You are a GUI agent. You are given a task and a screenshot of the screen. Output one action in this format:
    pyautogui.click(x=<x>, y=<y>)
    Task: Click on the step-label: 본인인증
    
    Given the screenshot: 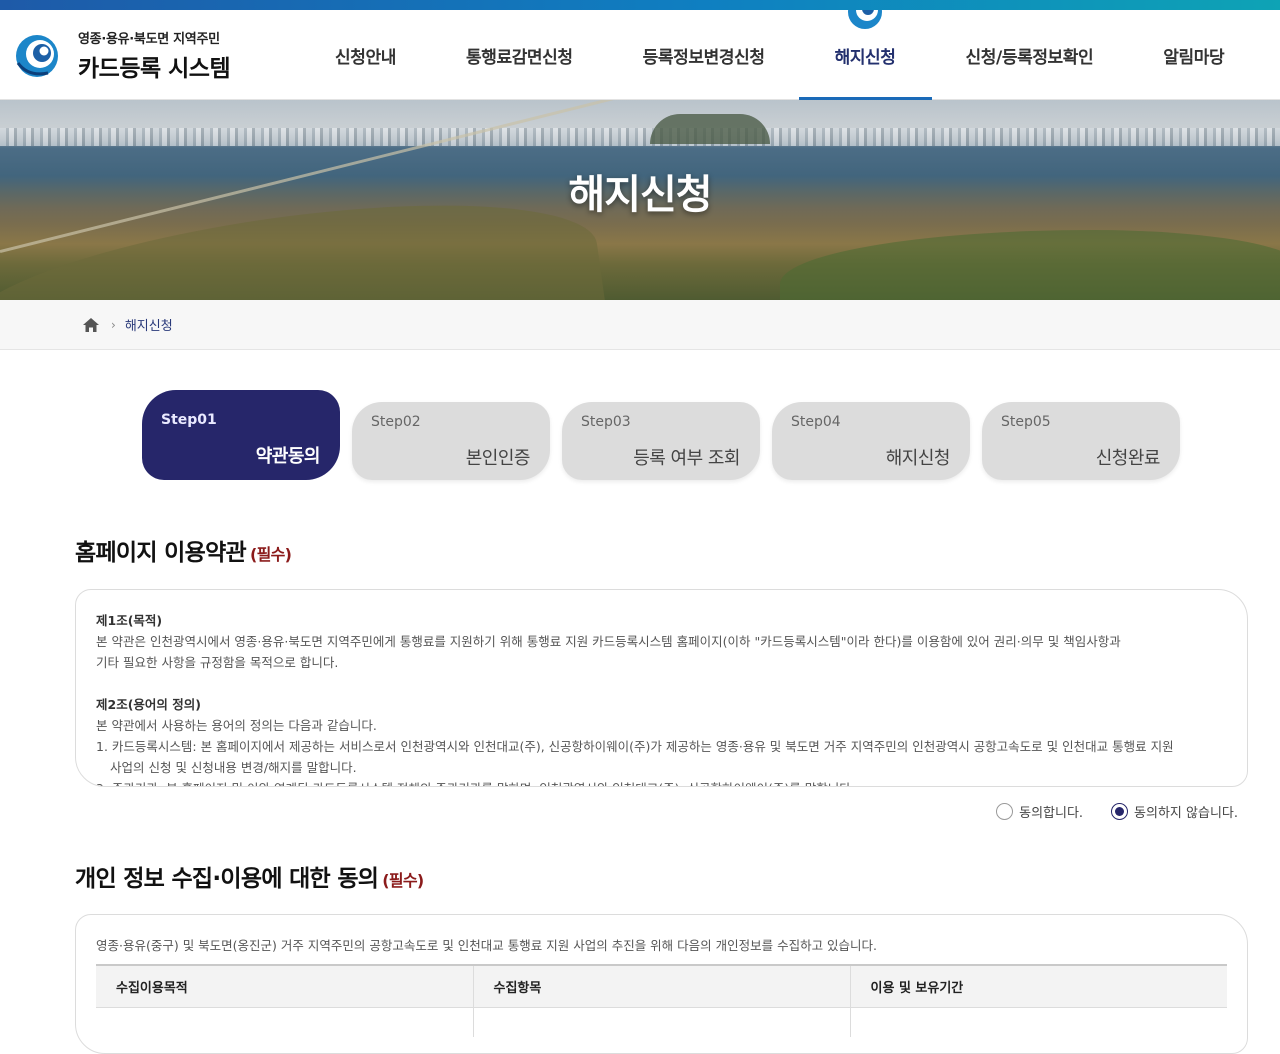 What is the action you would take?
    pyautogui.click(x=498, y=458)
    